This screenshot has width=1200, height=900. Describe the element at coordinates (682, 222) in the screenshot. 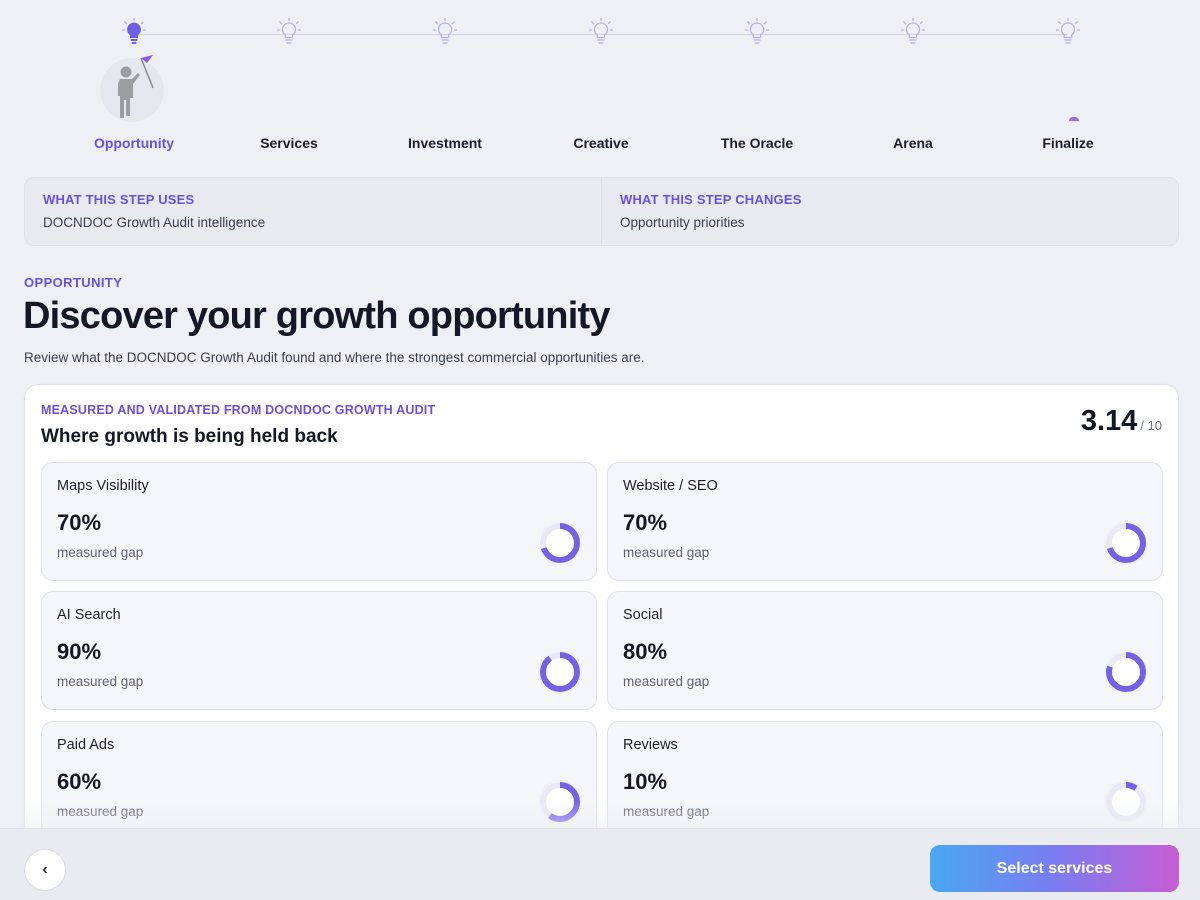

I see `step-changes-value: Opportunity priorities` at that location.